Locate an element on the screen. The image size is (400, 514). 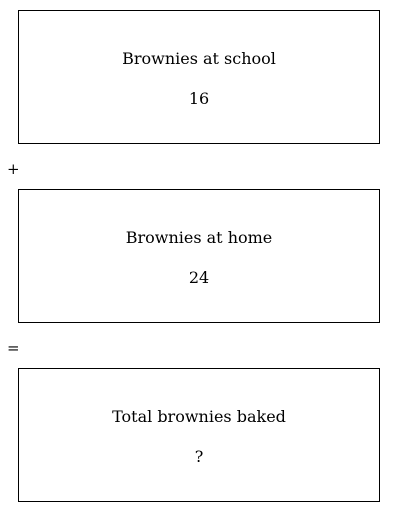
equals-operator: = is located at coordinates (13, 348).